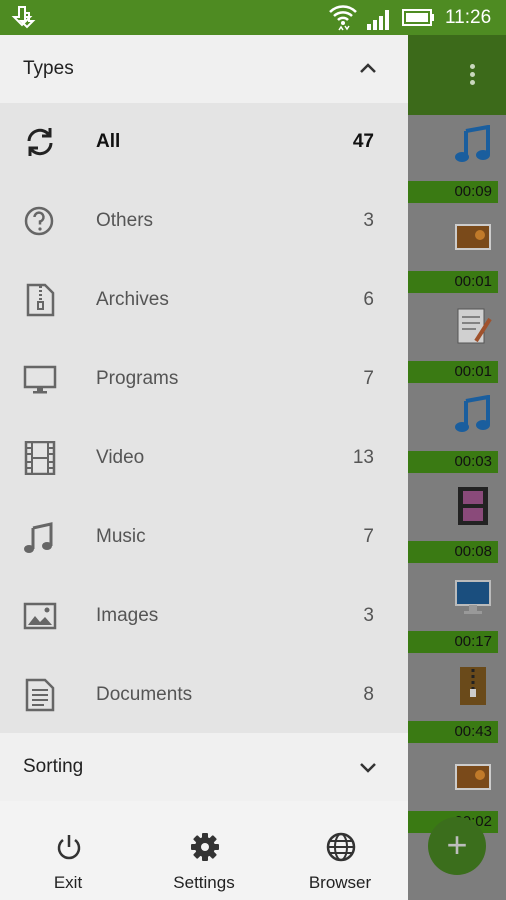  I want to click on type-label: Images, so click(127, 615).